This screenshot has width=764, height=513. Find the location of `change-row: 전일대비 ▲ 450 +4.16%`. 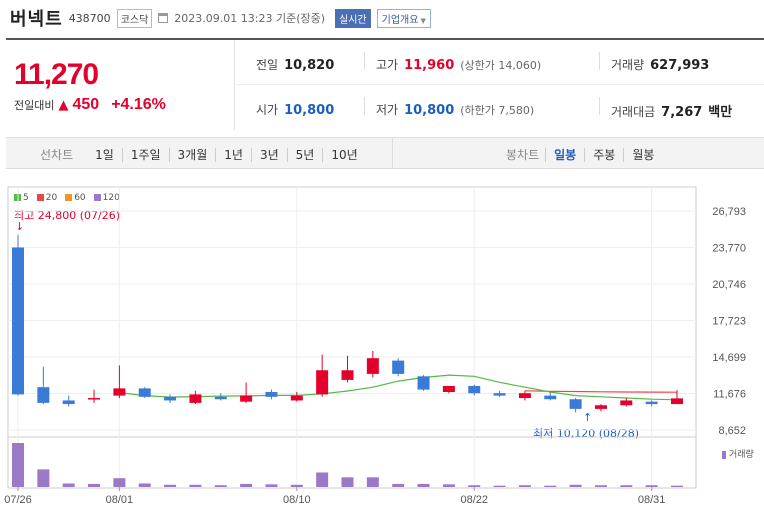

change-row: 전일대비 ▲ 450 +4.16% is located at coordinates (90, 105).